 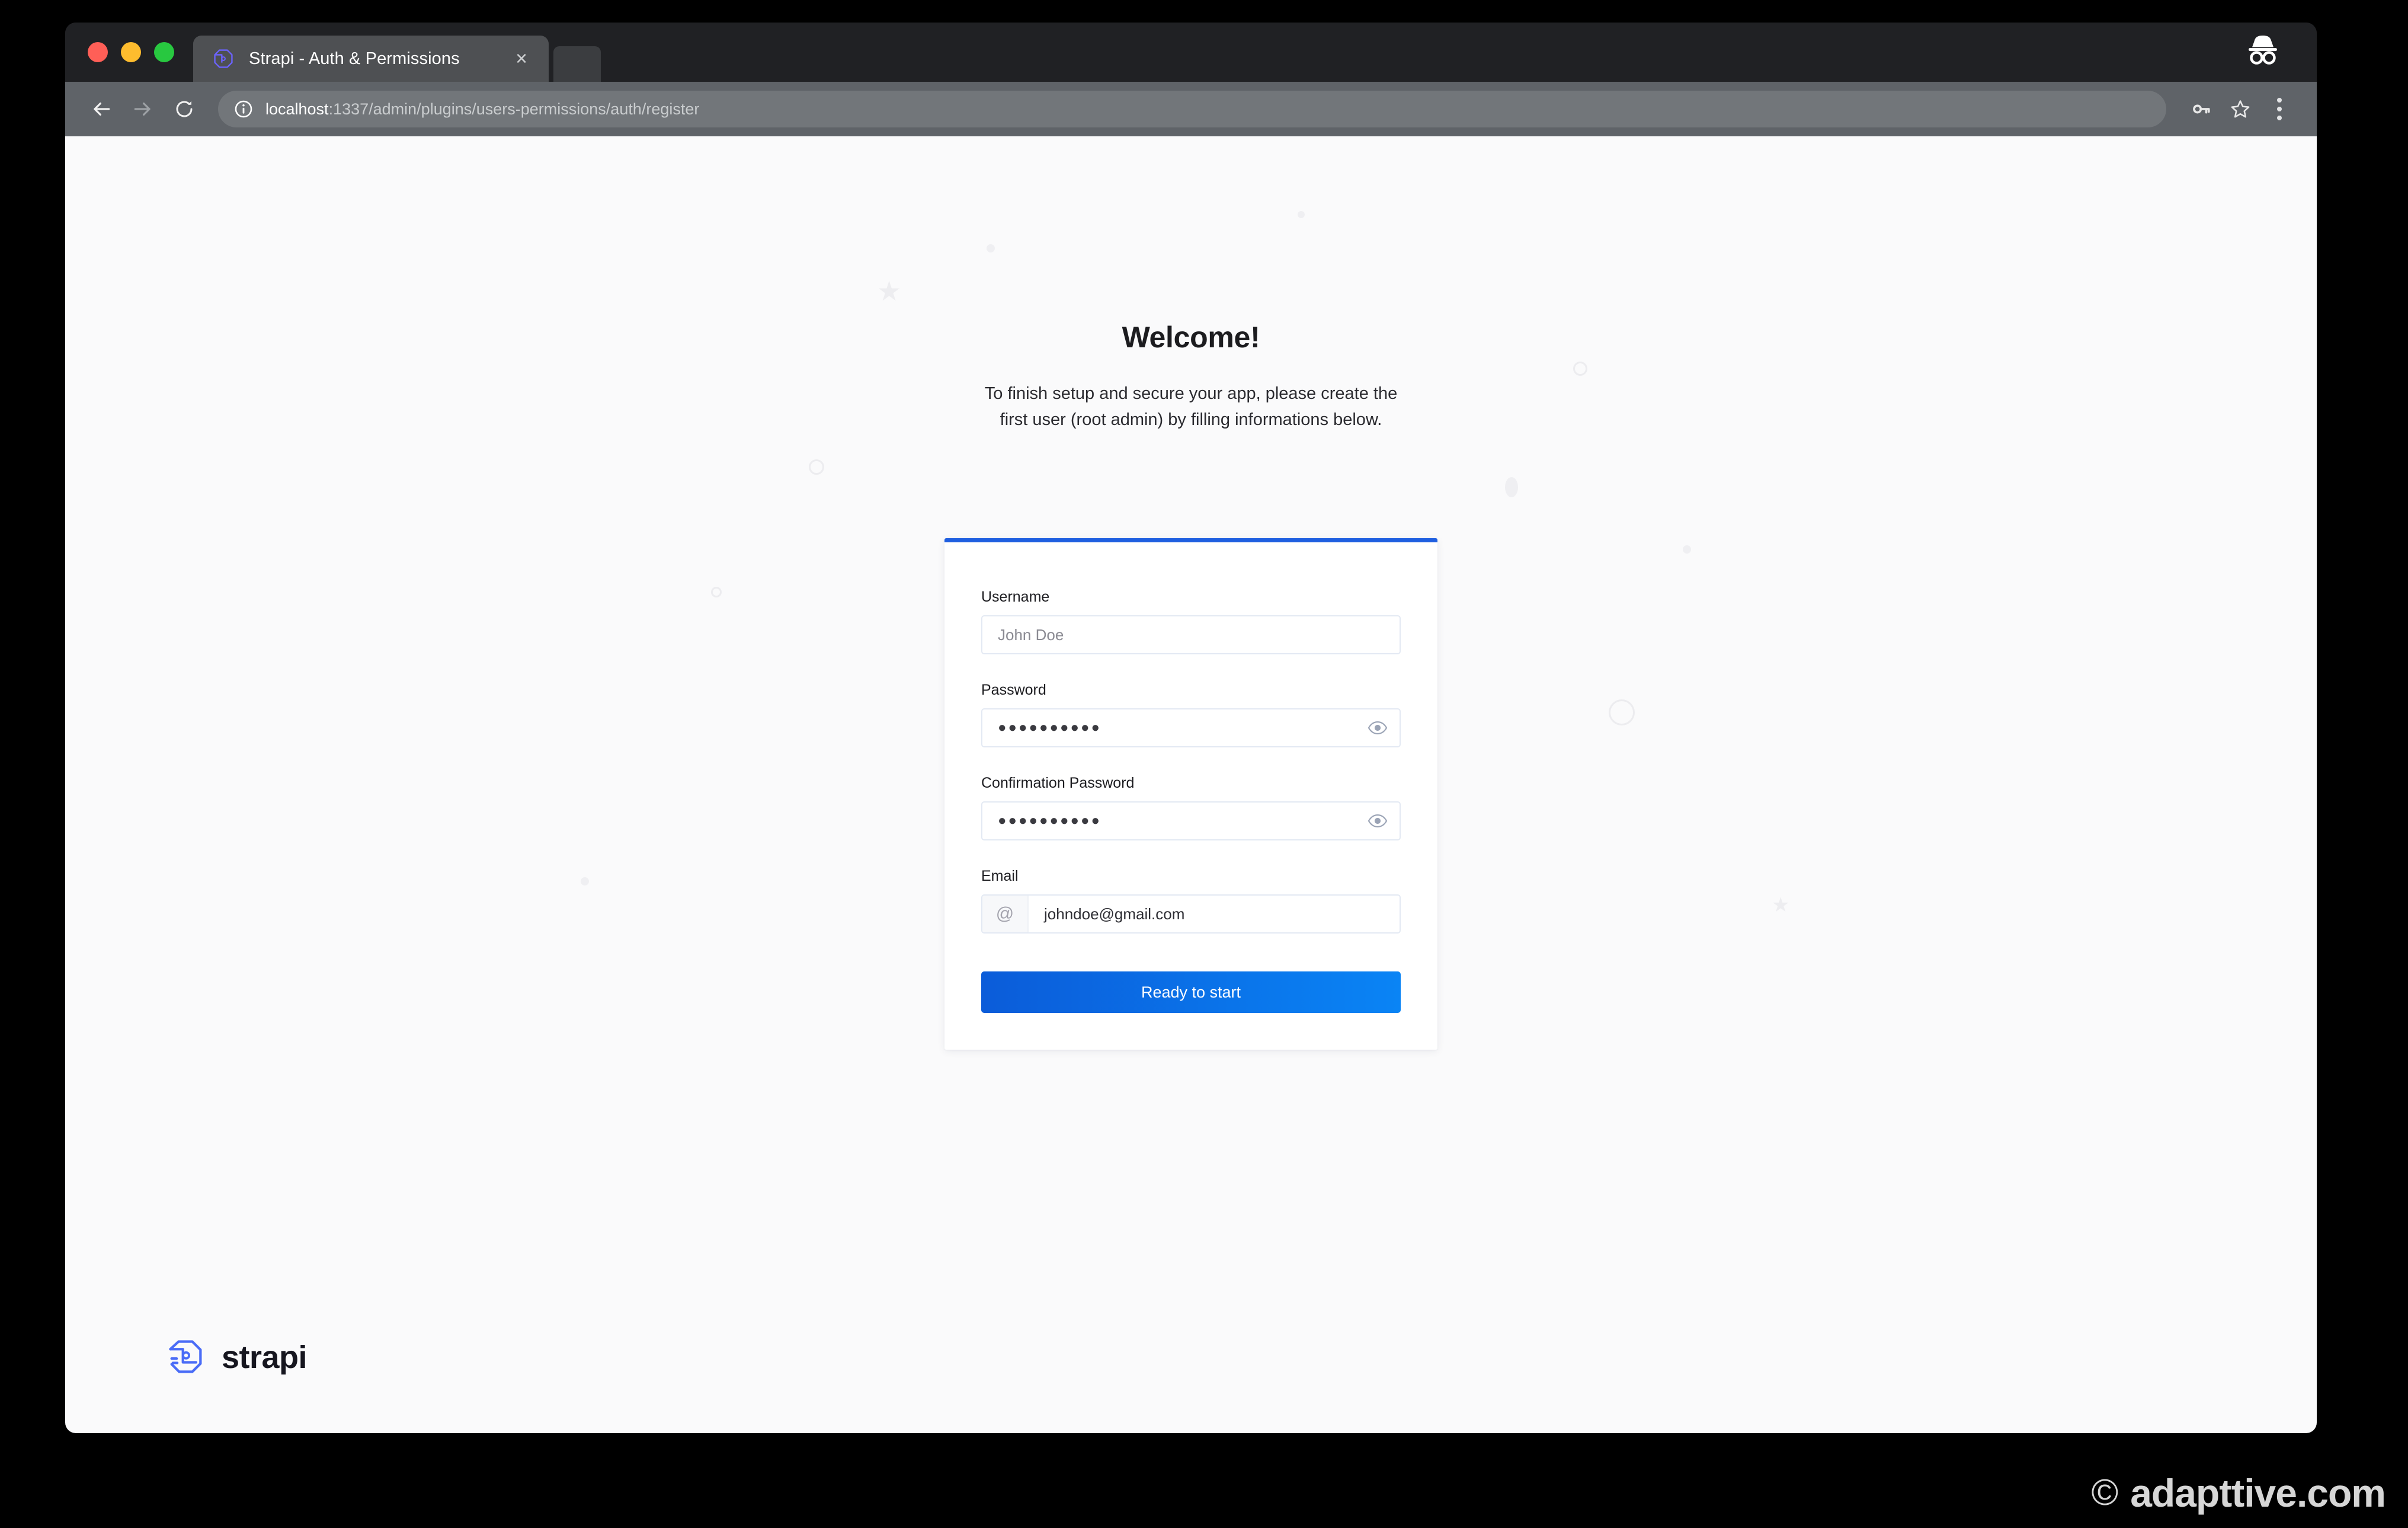 What do you see at coordinates (243, 109) in the screenshot?
I see `site-info-icon` at bounding box center [243, 109].